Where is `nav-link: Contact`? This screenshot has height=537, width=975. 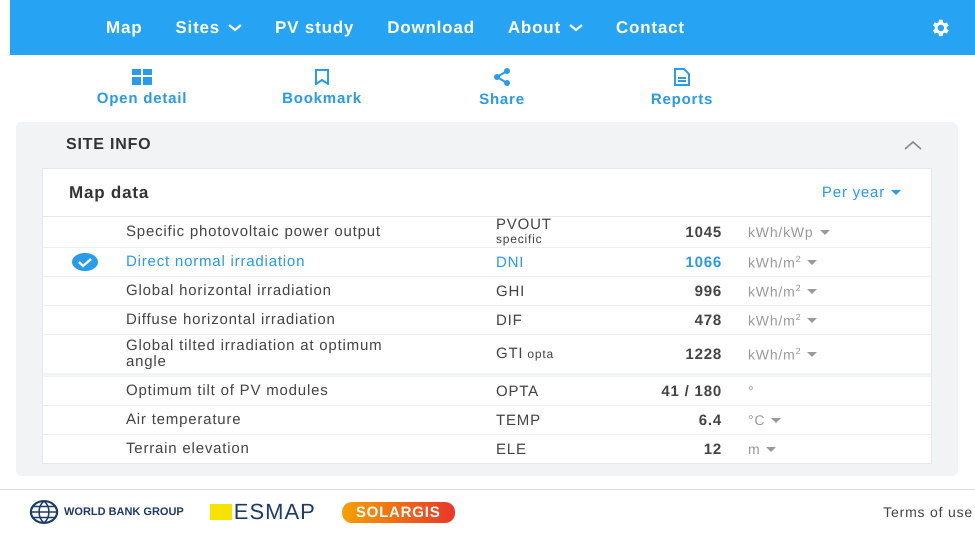
nav-link: Contact is located at coordinates (650, 28).